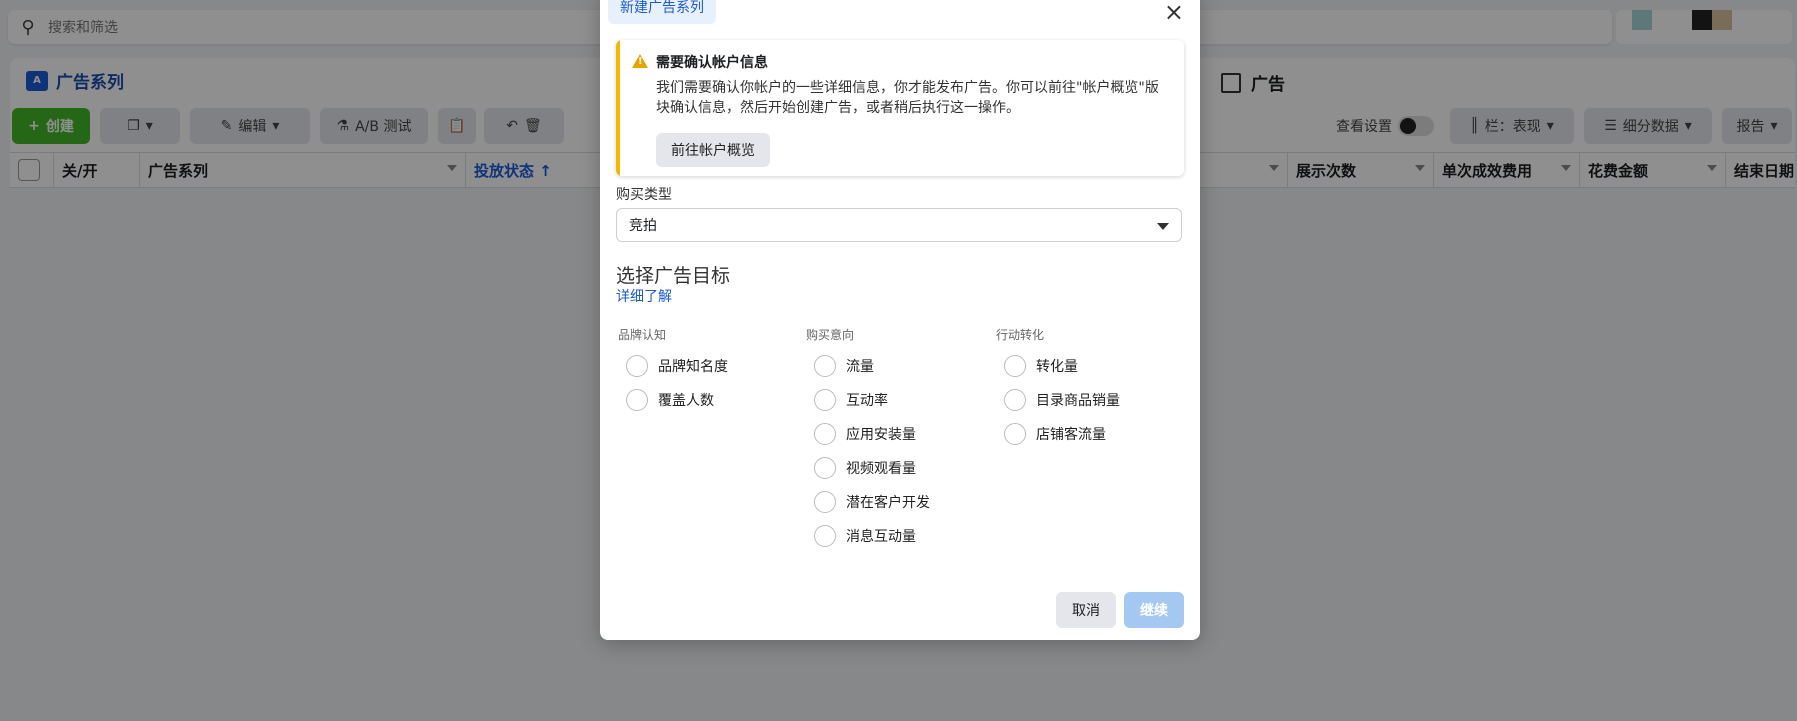 The height and width of the screenshot is (721, 1797). Describe the element at coordinates (881, 537) in the screenshot. I see `objective-option-label: 消息互动量` at that location.